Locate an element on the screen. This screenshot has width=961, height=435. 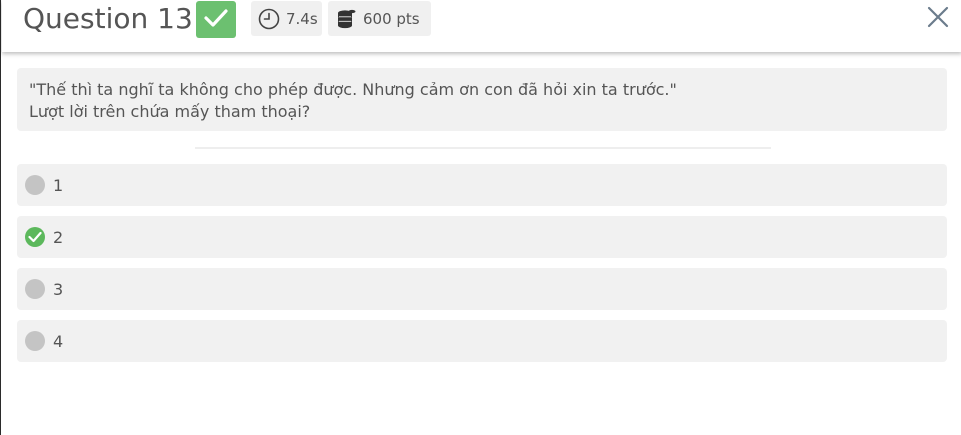
correct-check-icon is located at coordinates (35, 237).